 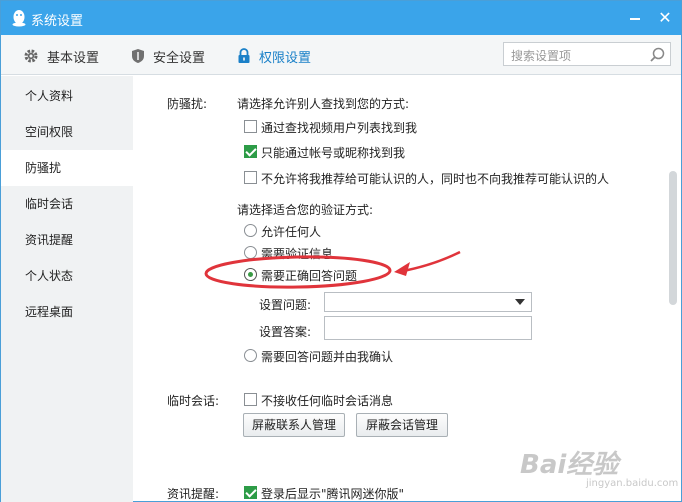 What do you see at coordinates (297, 254) in the screenshot?
I see `radio-label: 需要验证信息` at bounding box center [297, 254].